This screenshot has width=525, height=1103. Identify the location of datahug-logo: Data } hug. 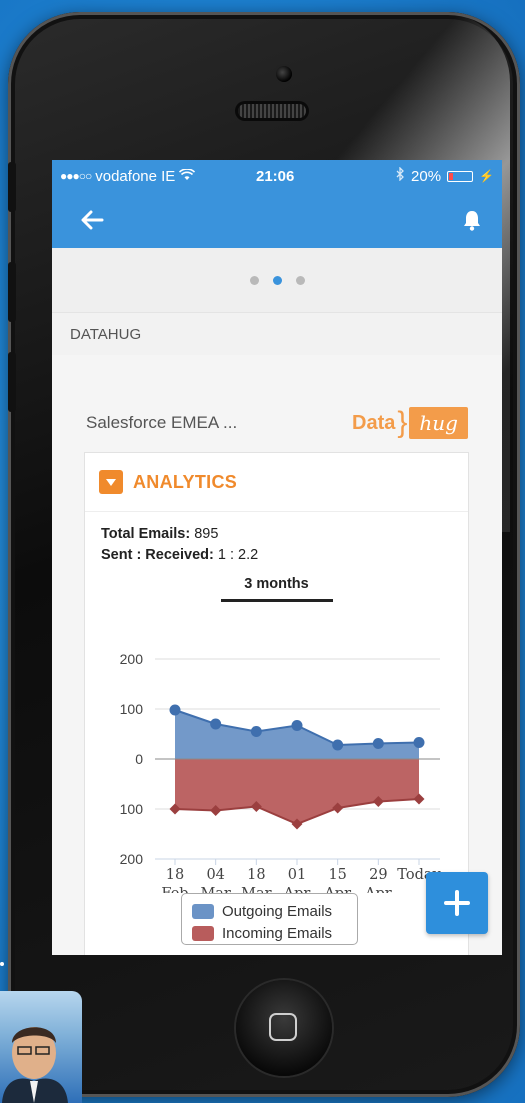
(410, 423).